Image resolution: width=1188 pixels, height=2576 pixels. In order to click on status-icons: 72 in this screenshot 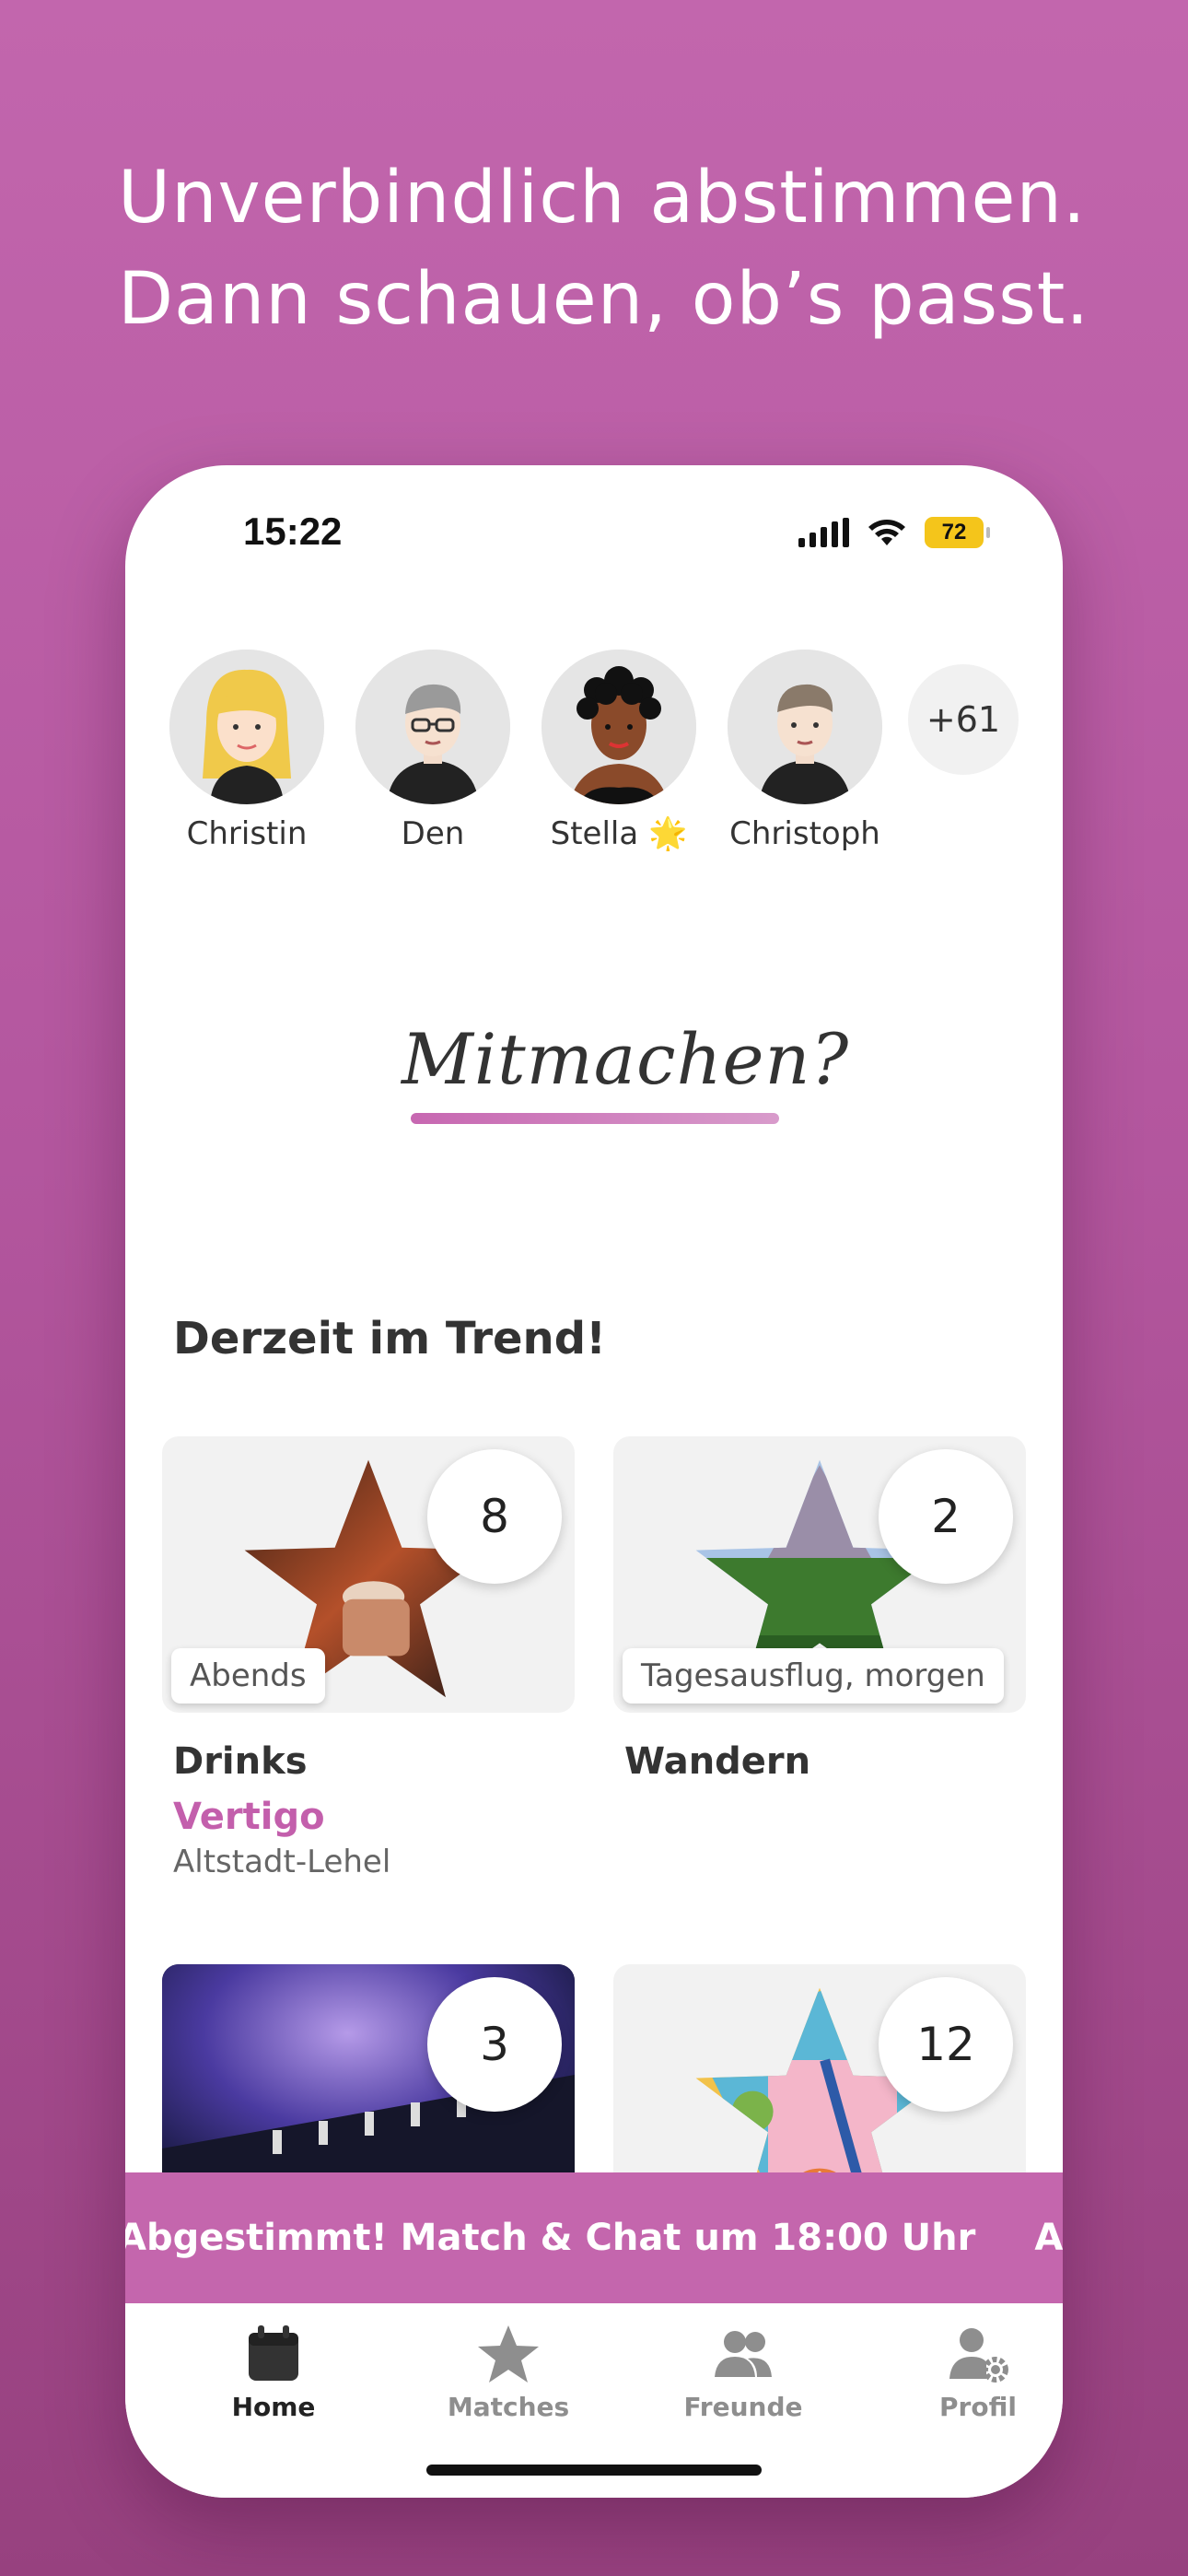, I will do `click(894, 532)`.